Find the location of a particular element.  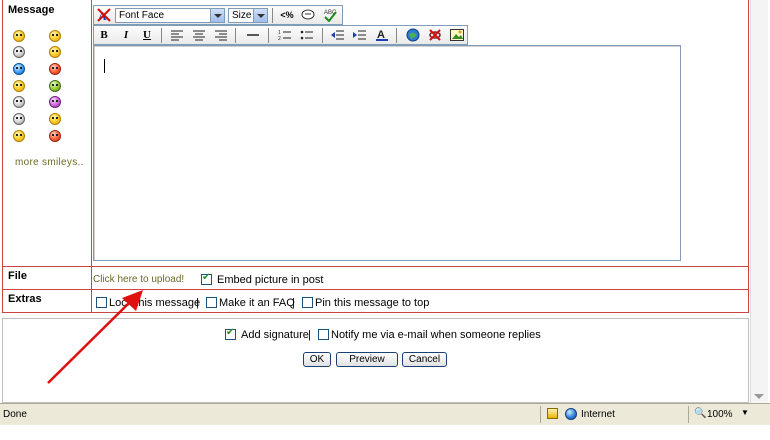

zoom-dropdown-icon: ▼ is located at coordinates (745, 412).